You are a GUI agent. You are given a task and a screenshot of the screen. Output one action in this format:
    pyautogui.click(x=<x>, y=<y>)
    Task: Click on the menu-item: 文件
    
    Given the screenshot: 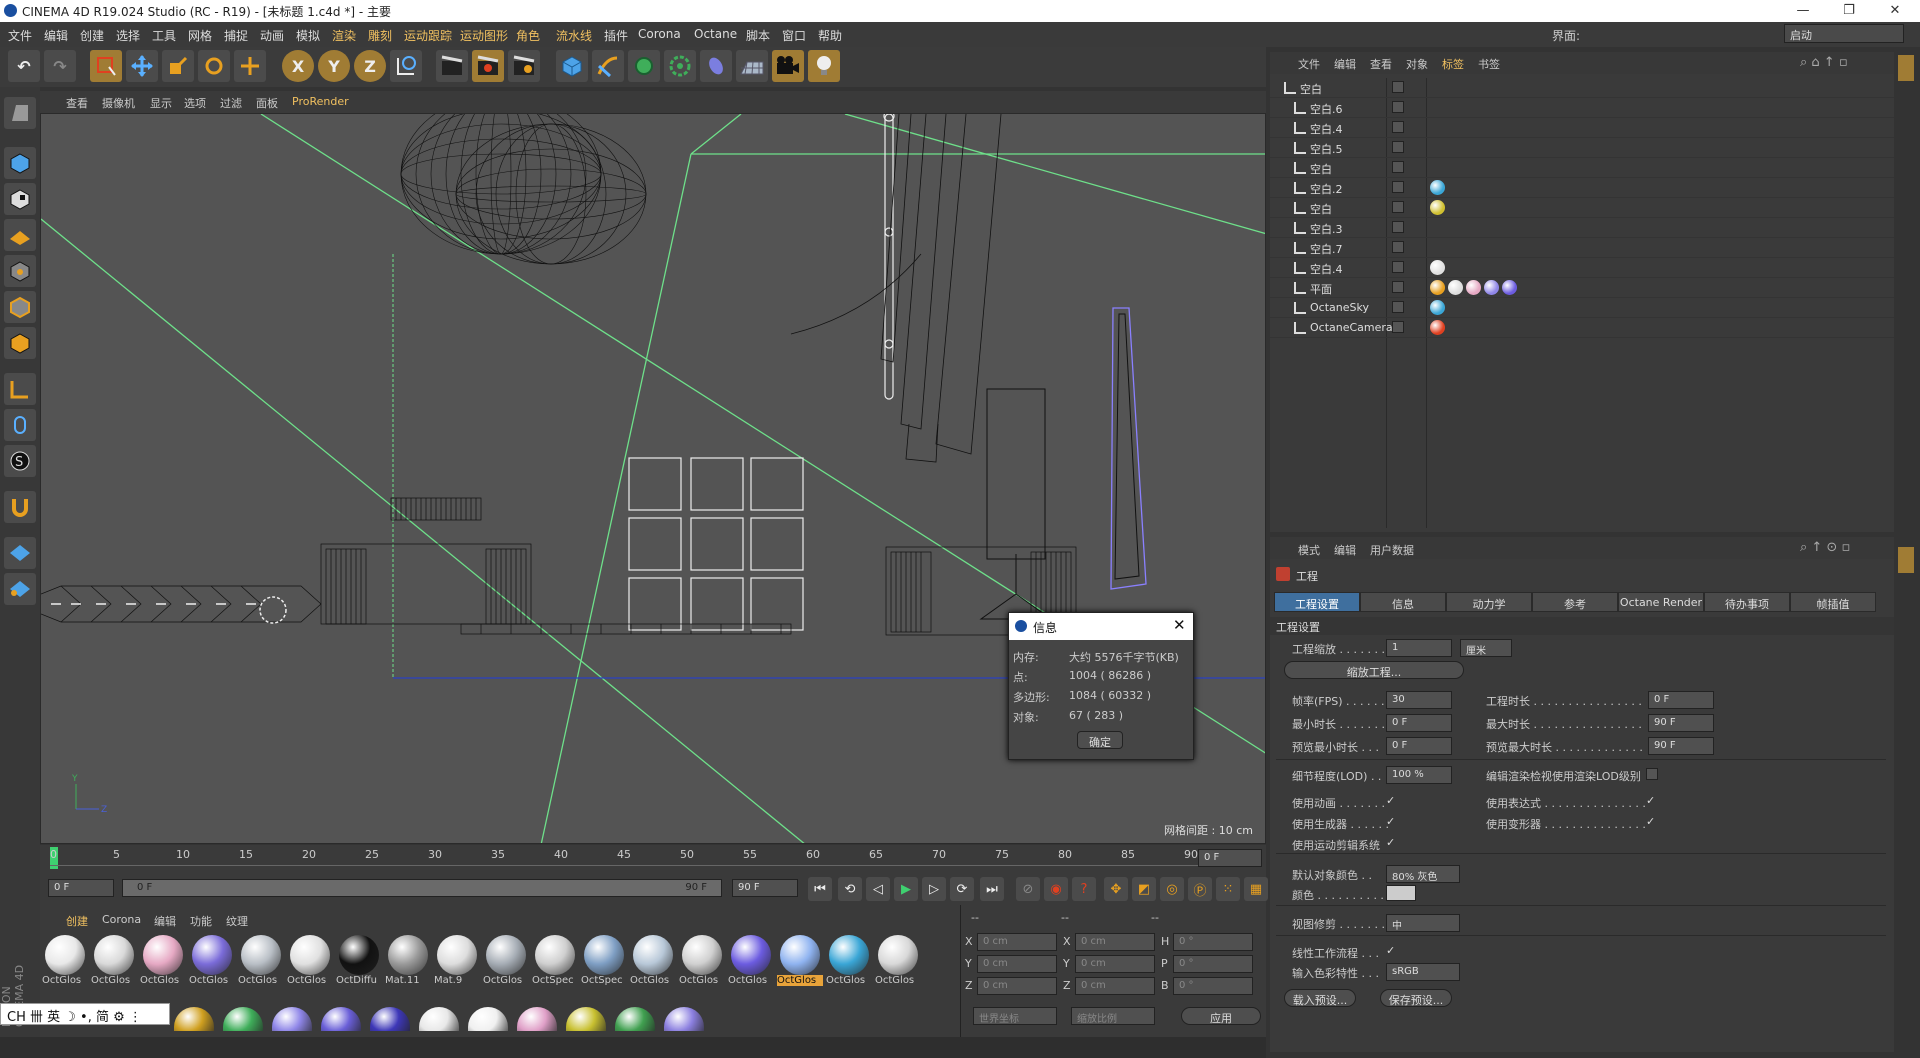 What is the action you would take?
    pyautogui.click(x=20, y=35)
    